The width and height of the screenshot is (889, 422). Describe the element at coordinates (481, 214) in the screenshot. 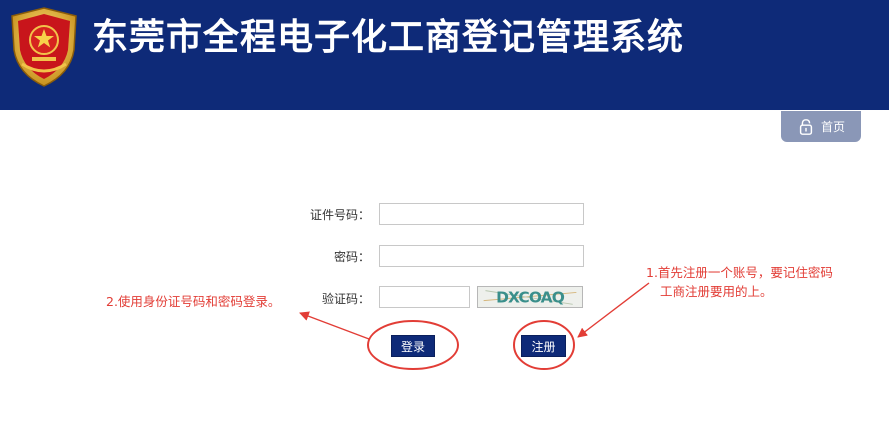

I see `id-number-input` at that location.